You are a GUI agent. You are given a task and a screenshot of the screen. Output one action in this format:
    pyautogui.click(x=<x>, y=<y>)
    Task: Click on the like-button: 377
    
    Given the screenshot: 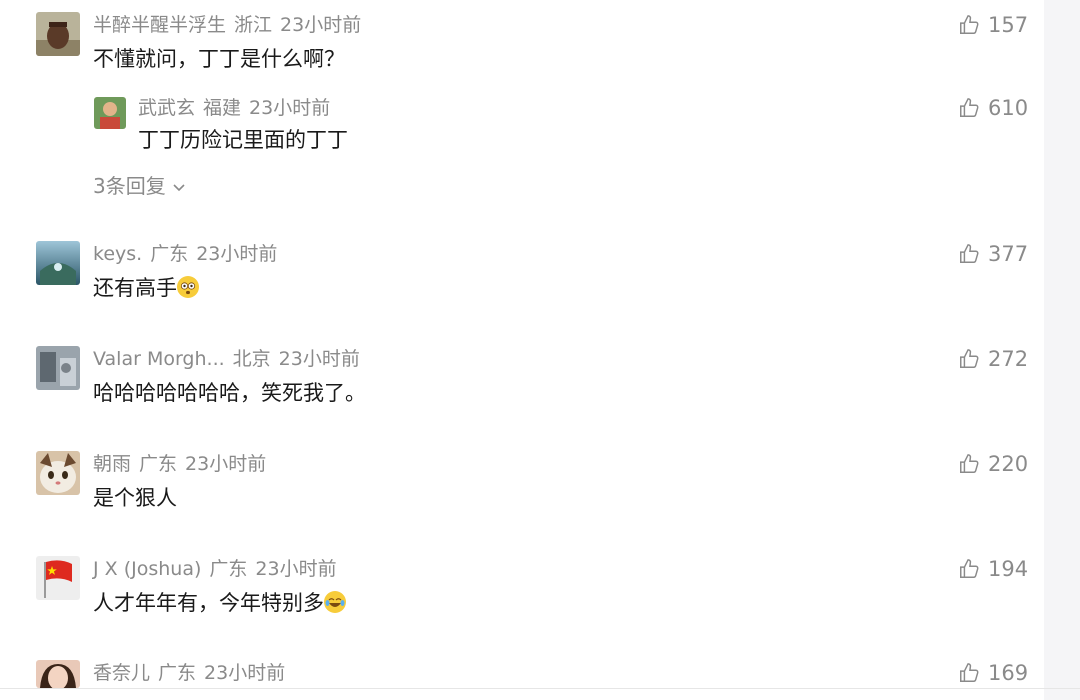 What is the action you would take?
    pyautogui.click(x=993, y=254)
    